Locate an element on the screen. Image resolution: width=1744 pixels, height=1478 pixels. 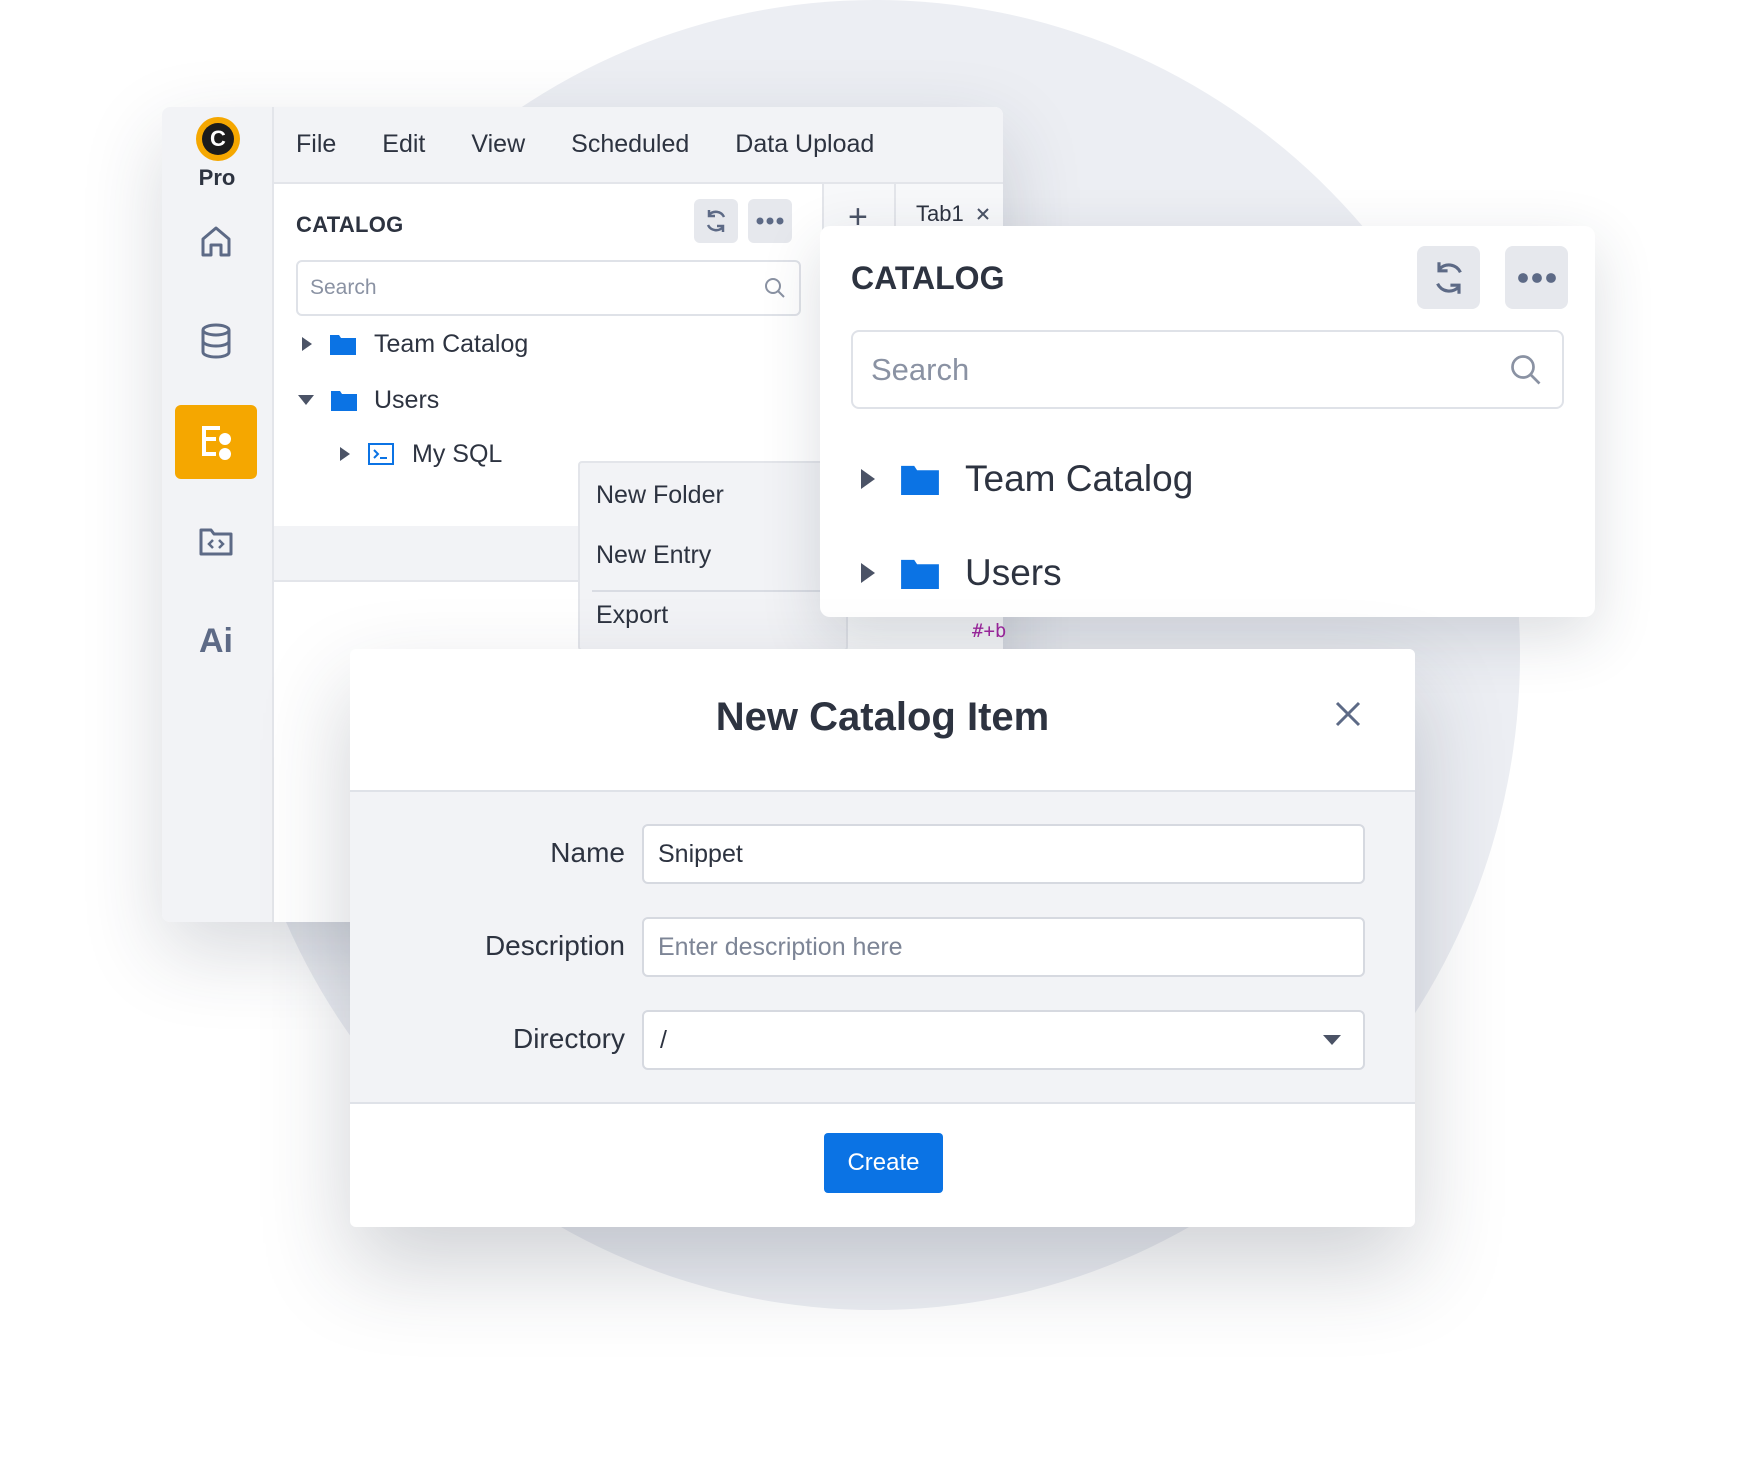
collapse-arrow-icon is located at coordinates (306, 400).